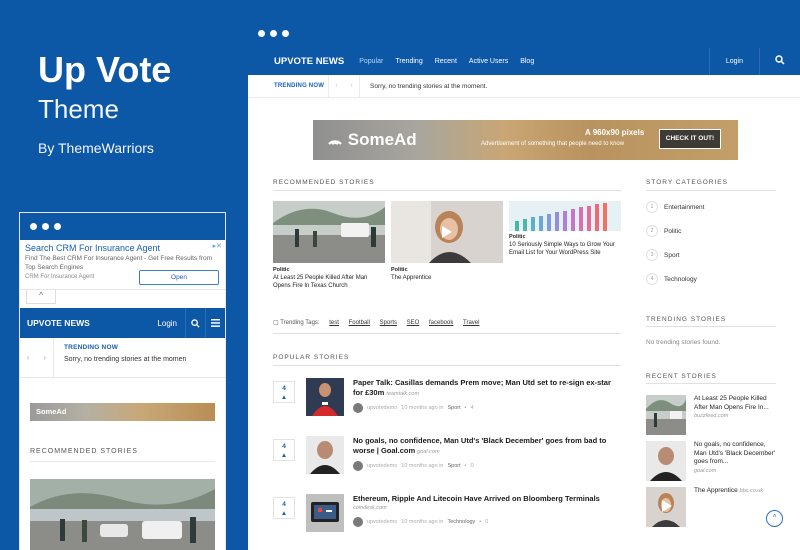 This screenshot has width=800, height=550. I want to click on ad-open-button: Open, so click(179, 277).